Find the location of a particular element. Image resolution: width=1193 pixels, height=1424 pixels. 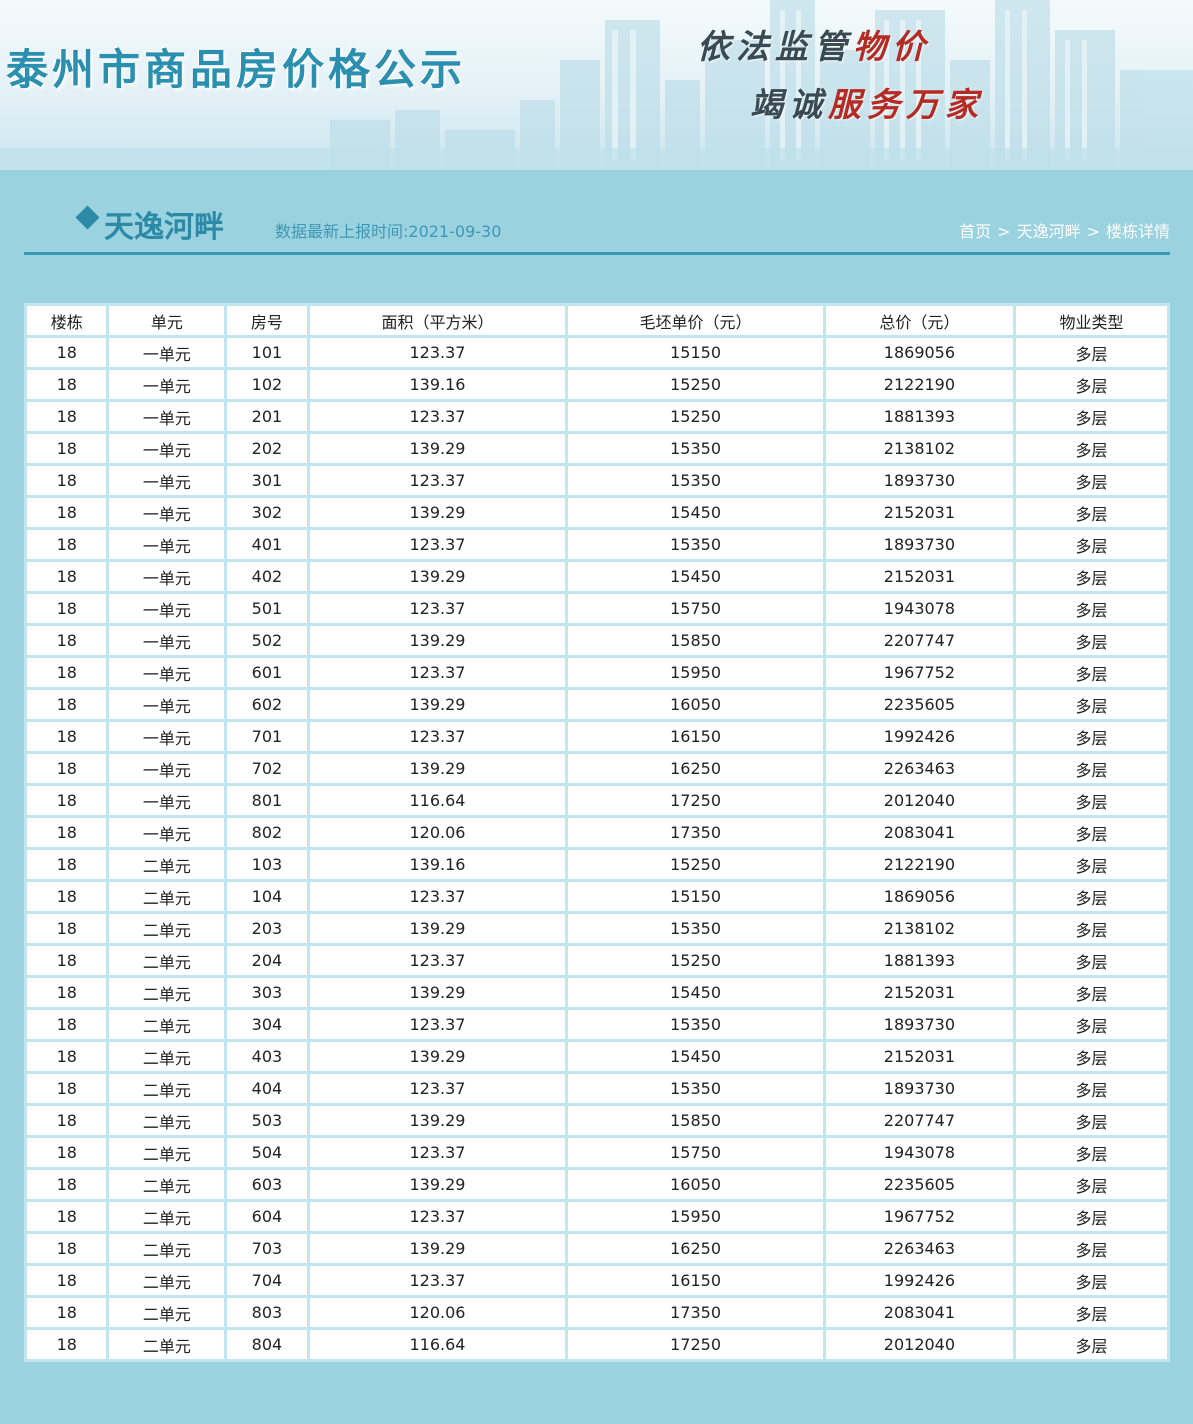

cell-room: 703 is located at coordinates (267, 1248).